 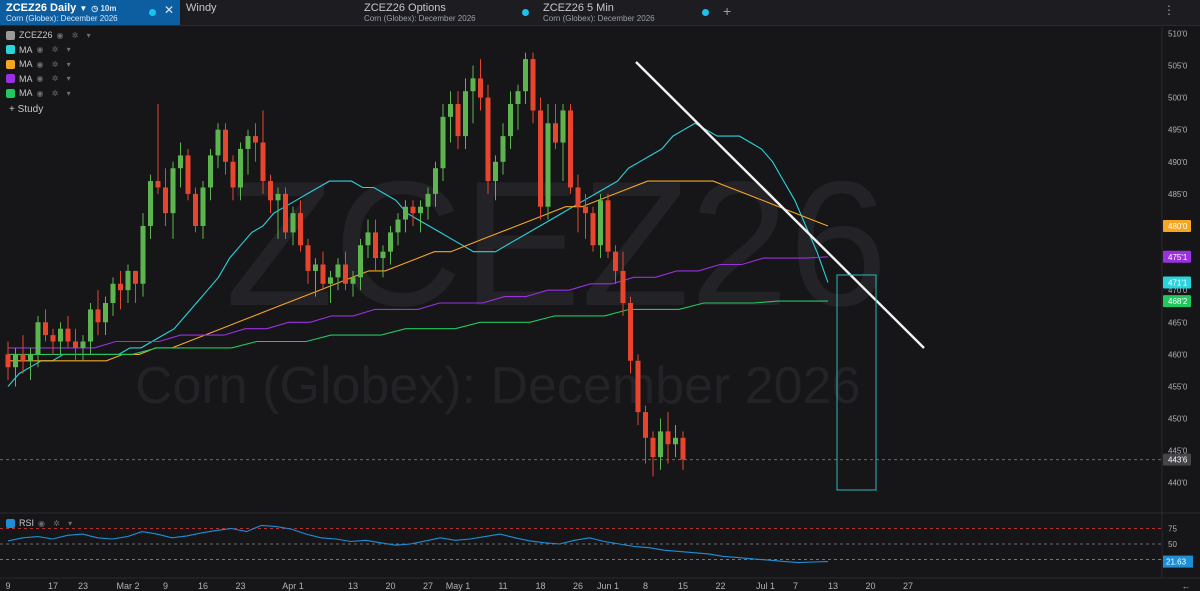 I want to click on time-tick-label: Jul 1, so click(x=765, y=586).